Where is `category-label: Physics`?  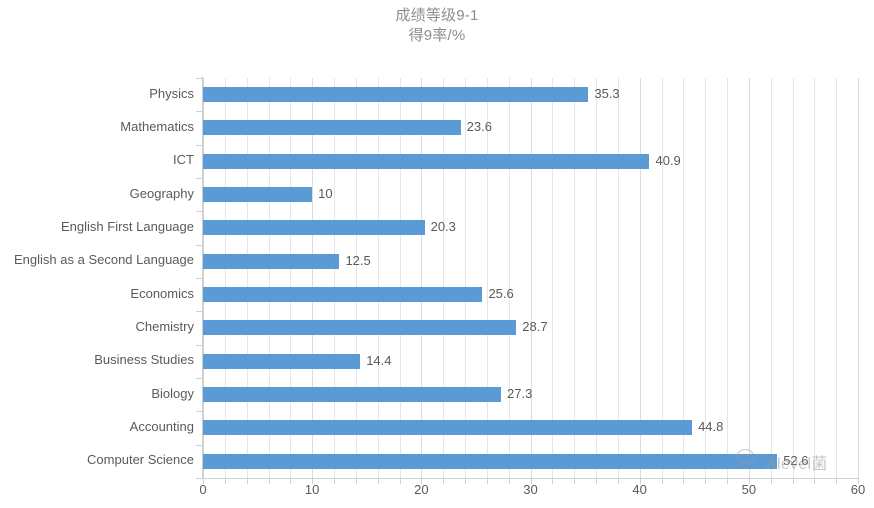 category-label: Physics is located at coordinates (171, 93).